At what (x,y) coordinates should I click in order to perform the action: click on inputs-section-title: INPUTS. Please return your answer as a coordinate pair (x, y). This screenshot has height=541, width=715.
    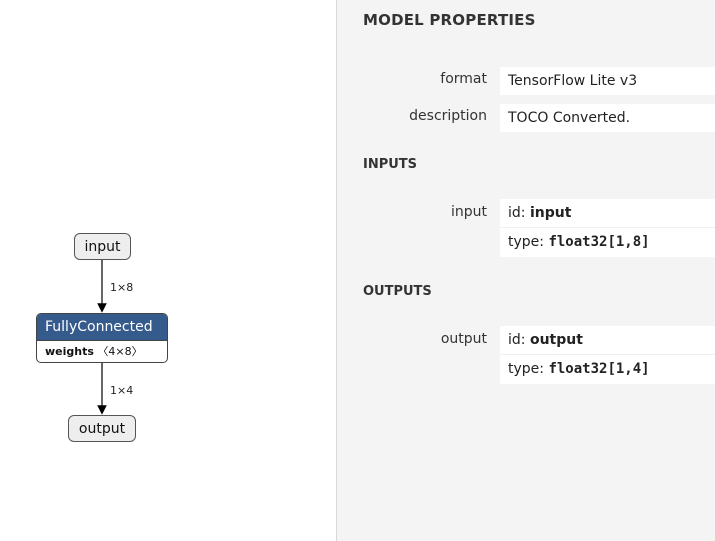
    Looking at the image, I should click on (390, 164).